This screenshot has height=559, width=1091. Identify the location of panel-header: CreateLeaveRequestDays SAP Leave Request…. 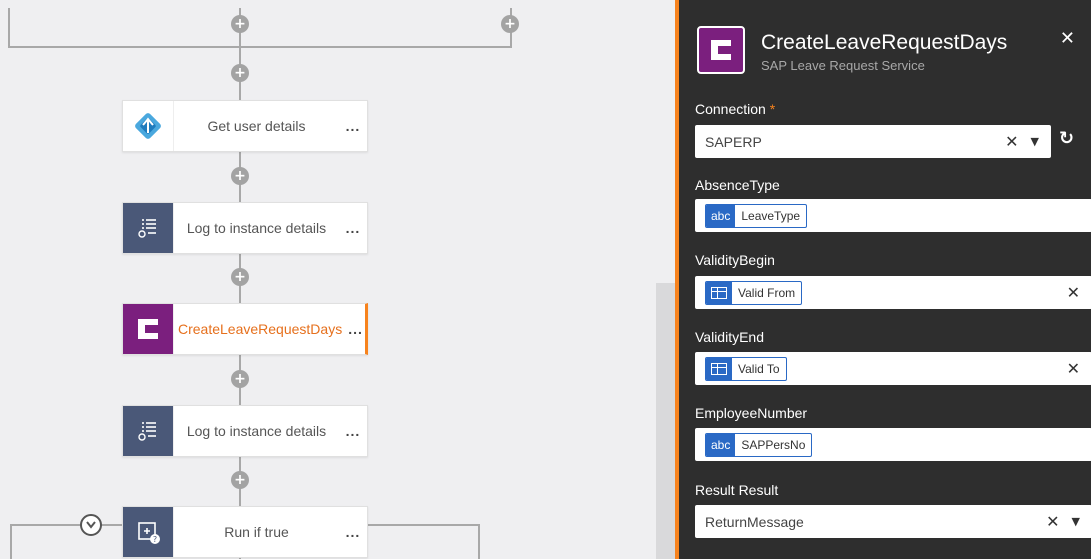
(885, 46).